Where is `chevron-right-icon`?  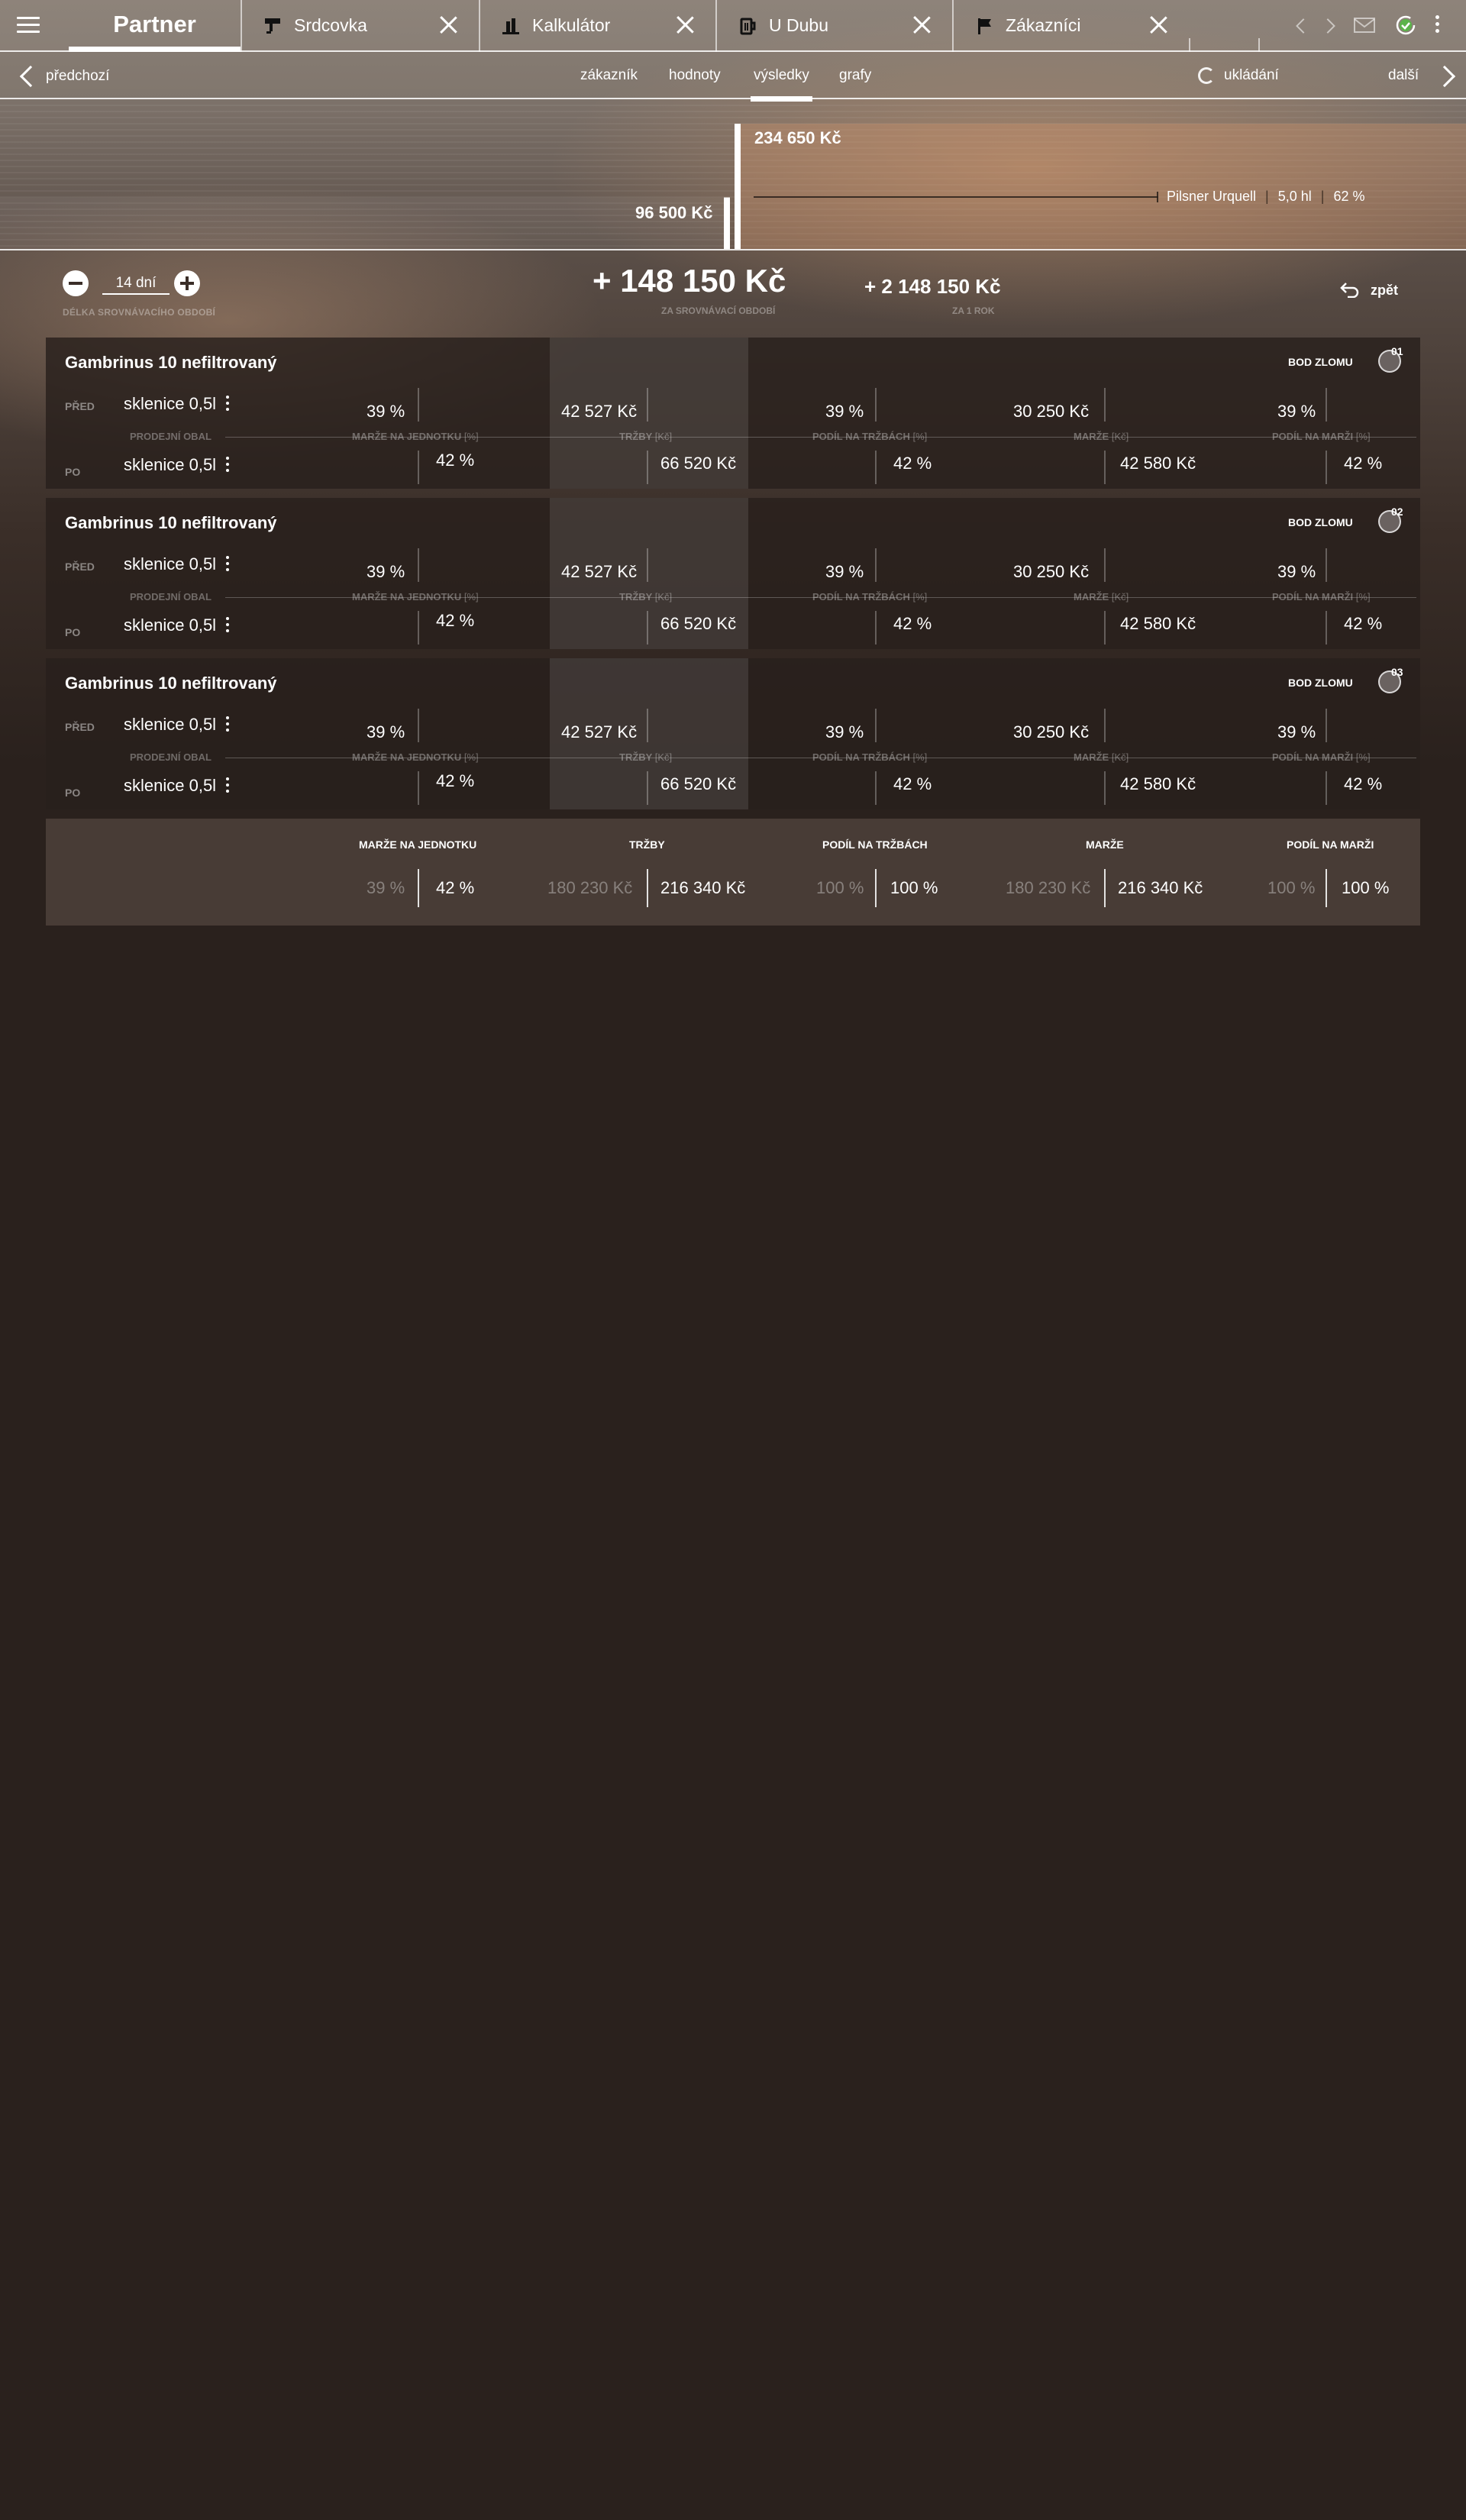 chevron-right-icon is located at coordinates (1327, 26).